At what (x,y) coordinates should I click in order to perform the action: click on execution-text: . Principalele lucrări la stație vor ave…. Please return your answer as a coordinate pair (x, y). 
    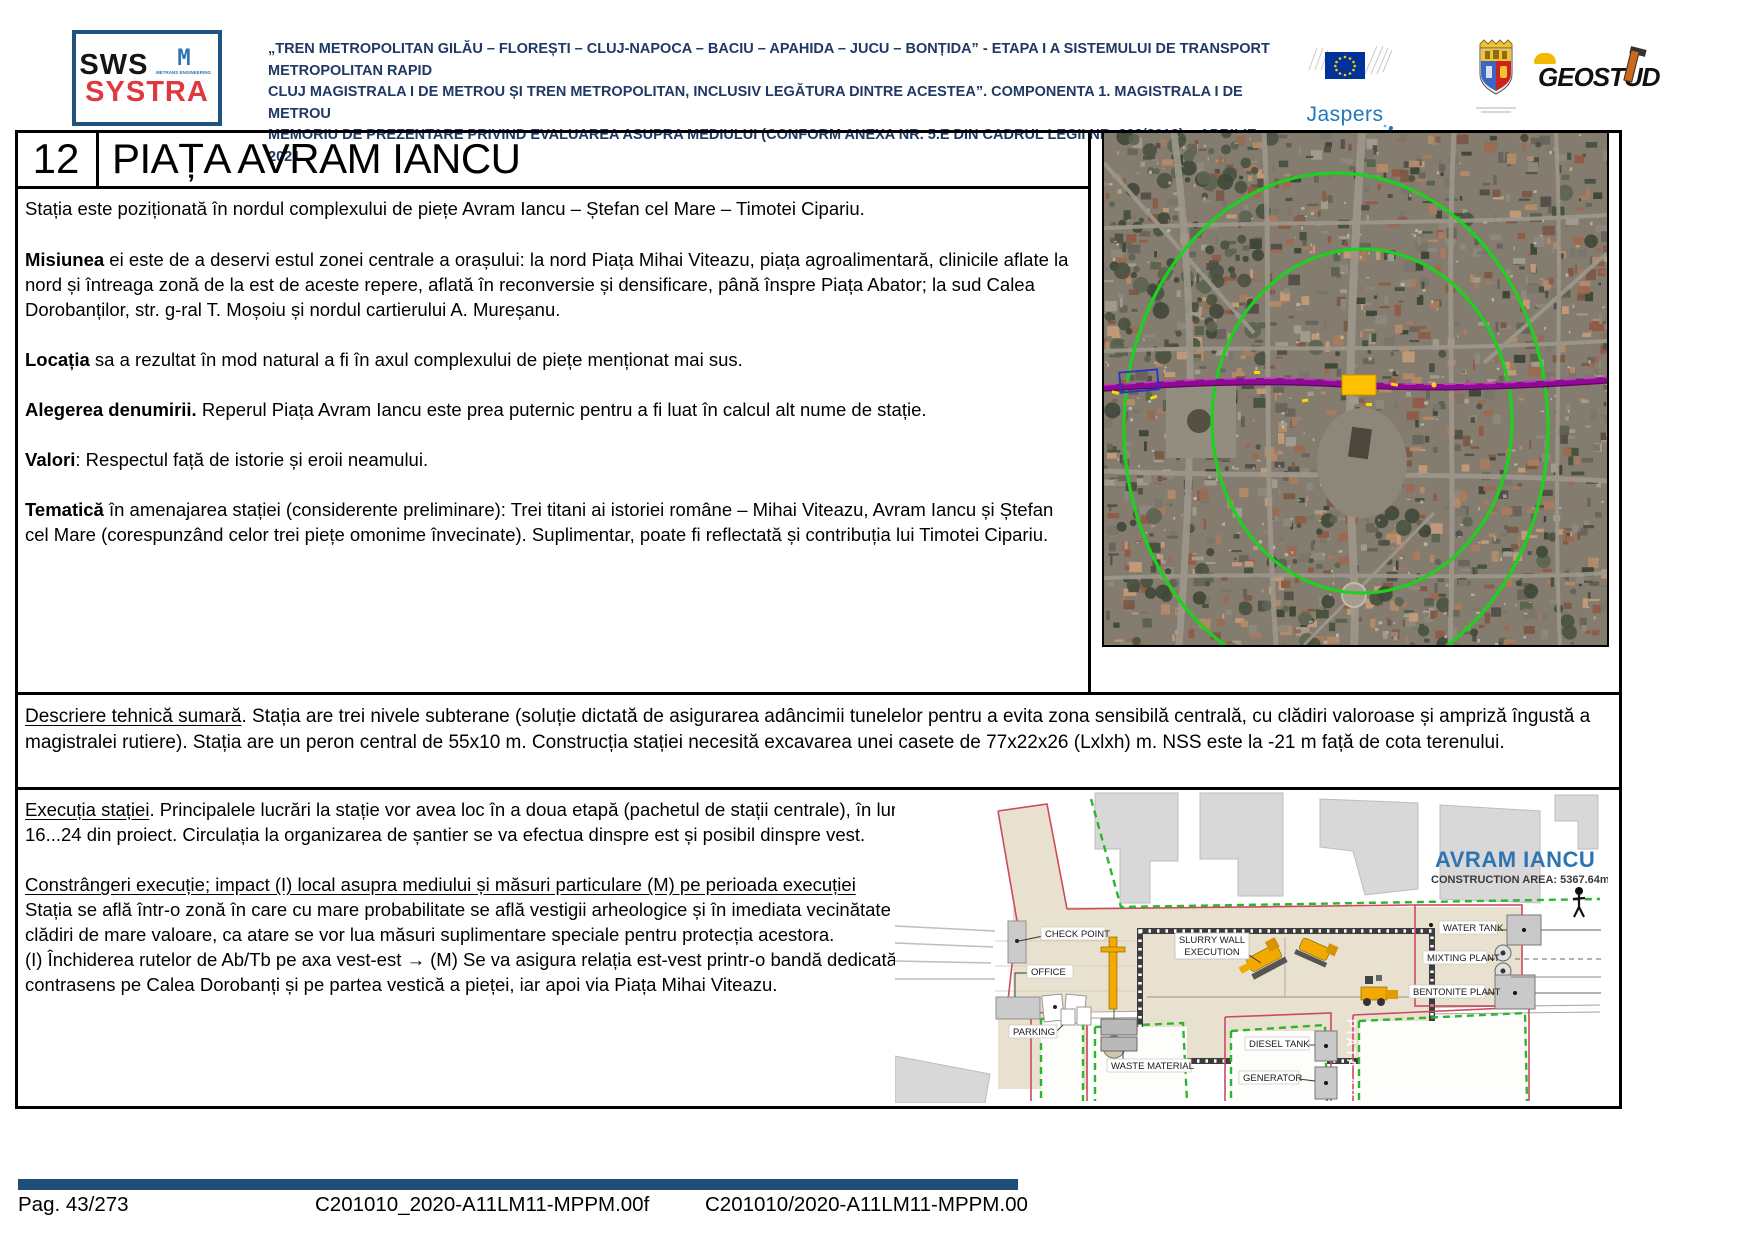
    Looking at the image, I should click on (472, 822).